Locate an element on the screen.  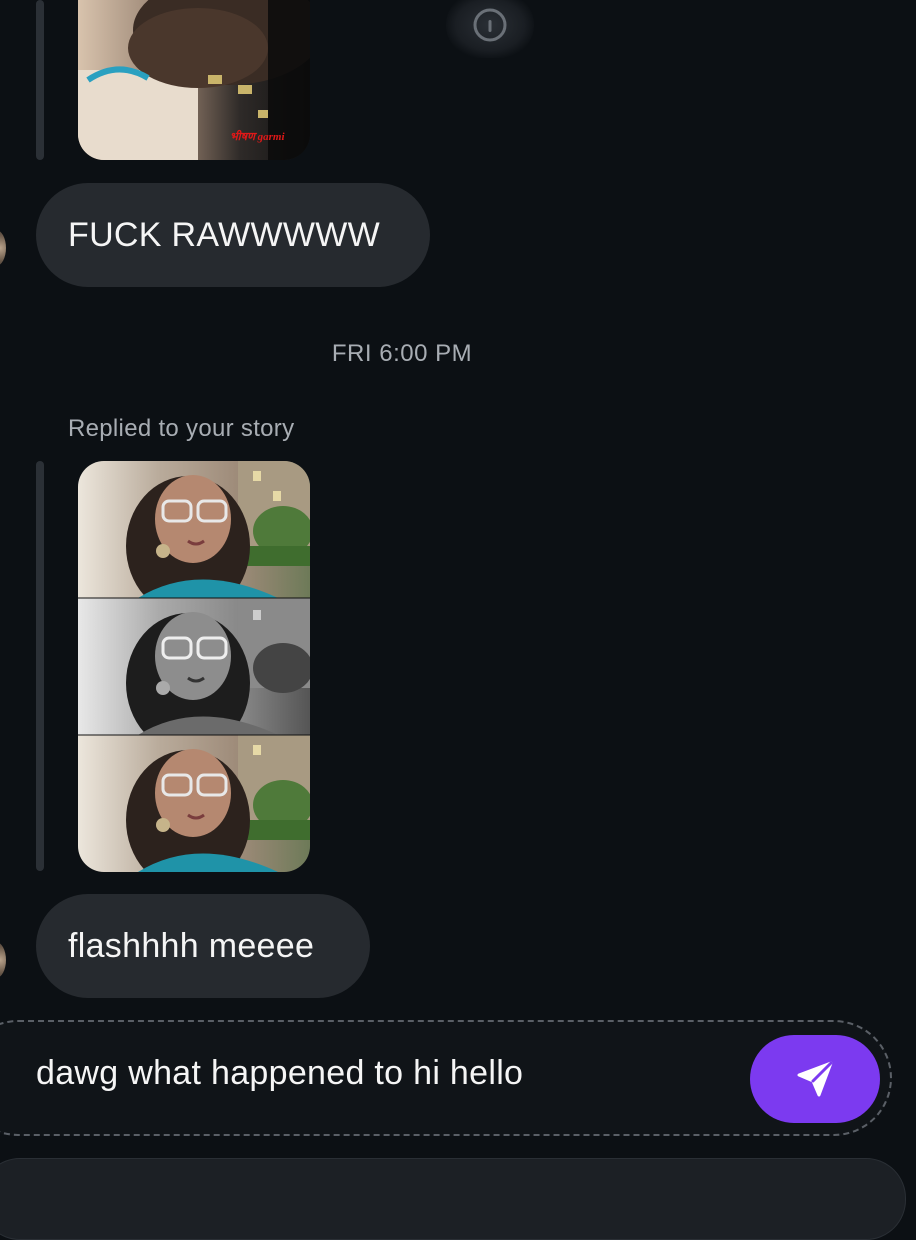
story-thumbnail: भीषण garmi is located at coordinates (194, 80).